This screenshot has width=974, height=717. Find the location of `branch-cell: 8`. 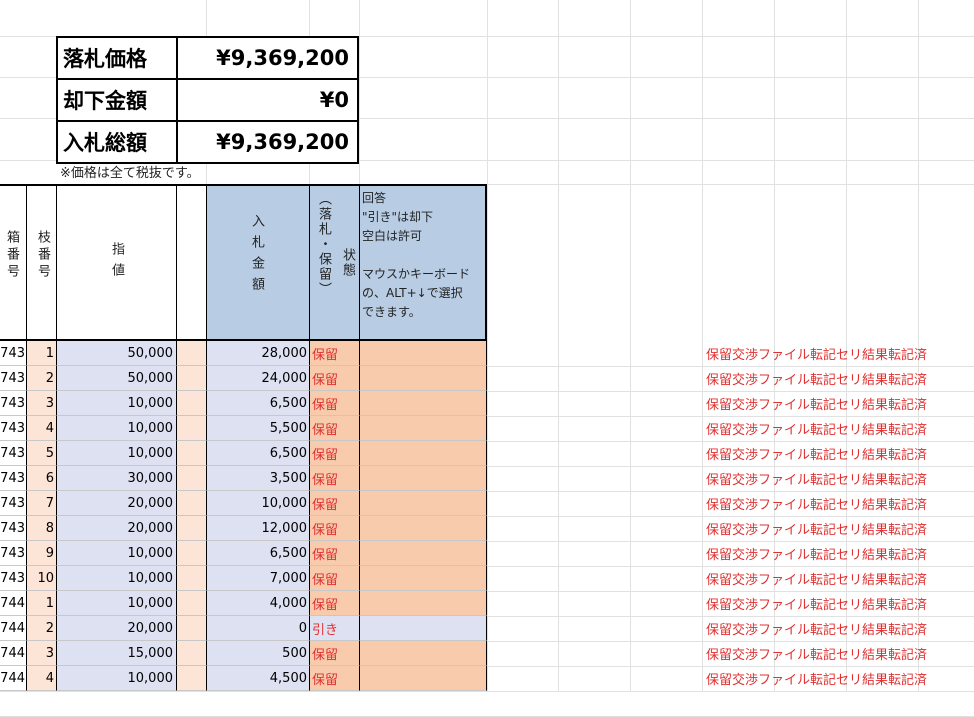

branch-cell: 8 is located at coordinates (42, 528).